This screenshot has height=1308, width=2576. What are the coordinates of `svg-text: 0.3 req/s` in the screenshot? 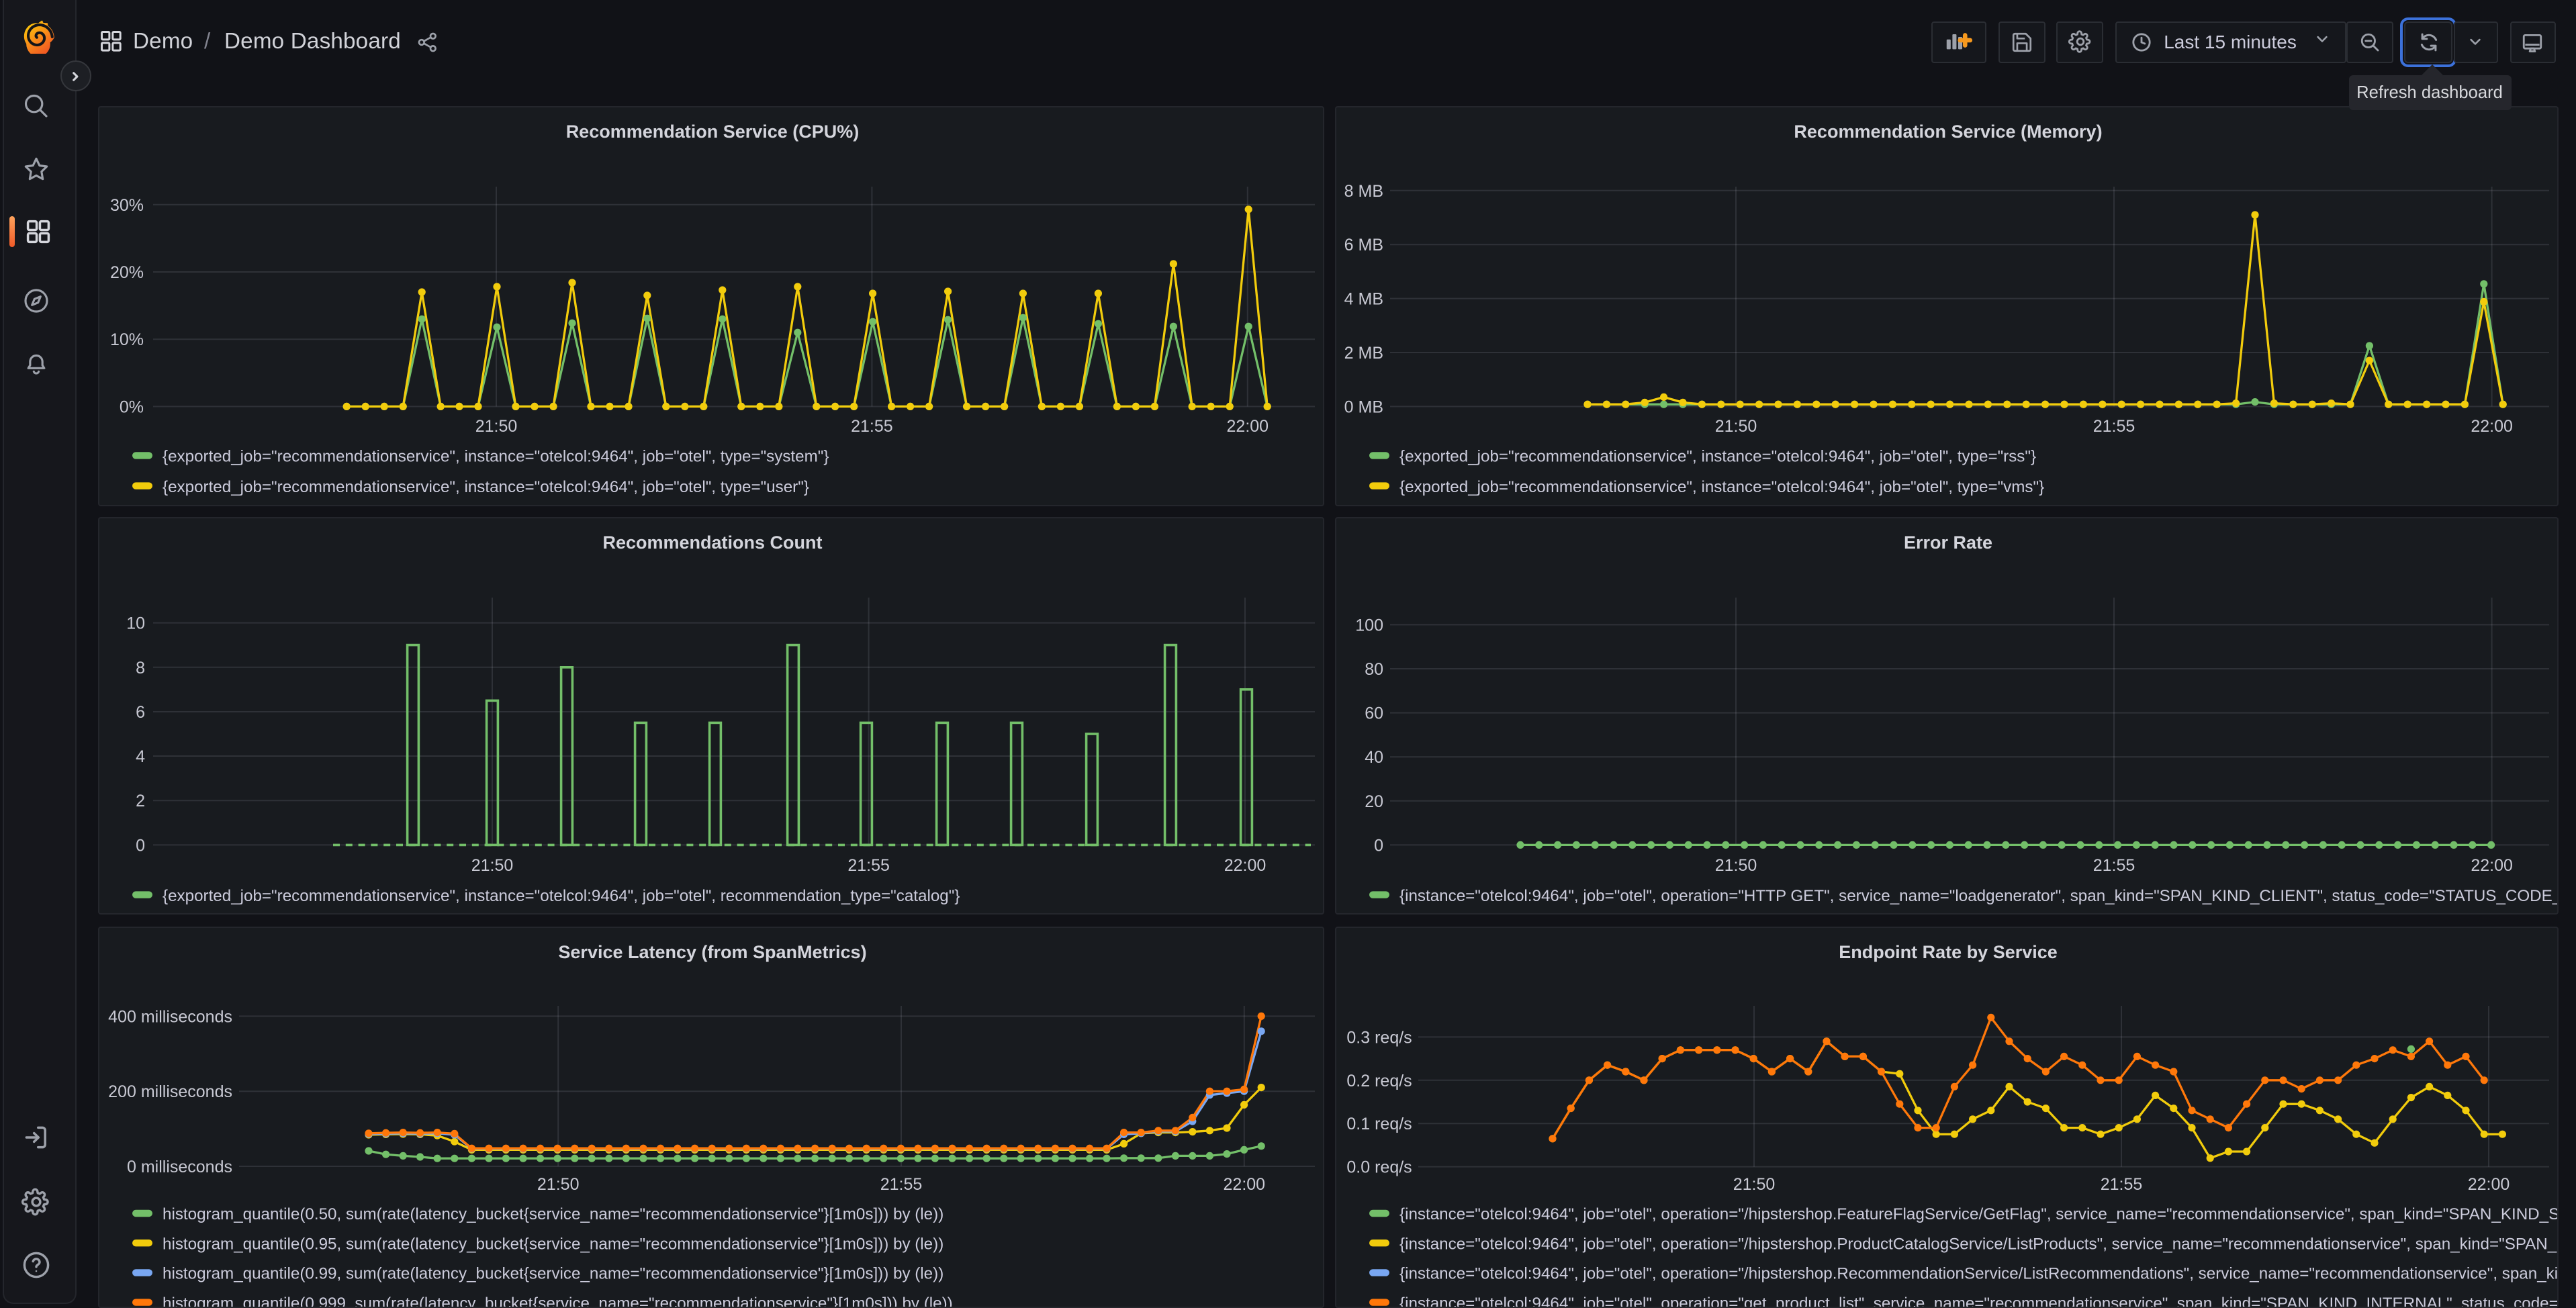 It's located at (1379, 1038).